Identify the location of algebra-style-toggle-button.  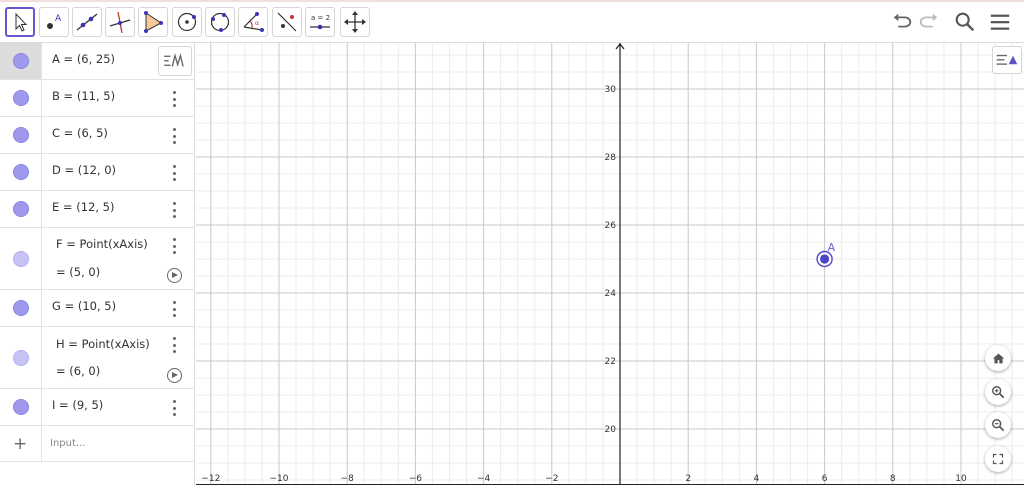
(175, 61).